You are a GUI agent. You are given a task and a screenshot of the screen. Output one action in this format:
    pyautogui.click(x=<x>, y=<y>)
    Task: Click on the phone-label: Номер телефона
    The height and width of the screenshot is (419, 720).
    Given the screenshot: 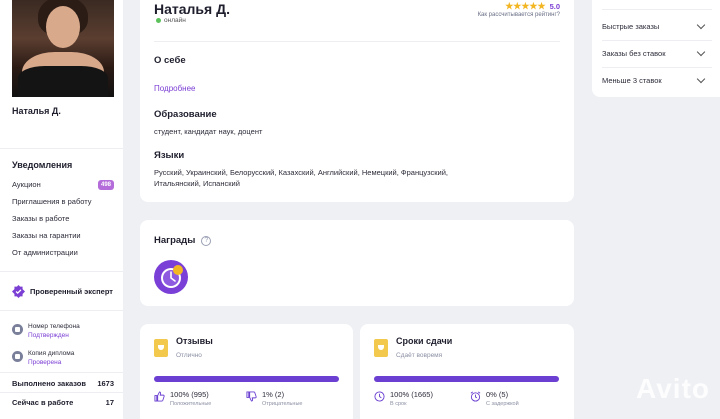 What is the action you would take?
    pyautogui.click(x=54, y=326)
    